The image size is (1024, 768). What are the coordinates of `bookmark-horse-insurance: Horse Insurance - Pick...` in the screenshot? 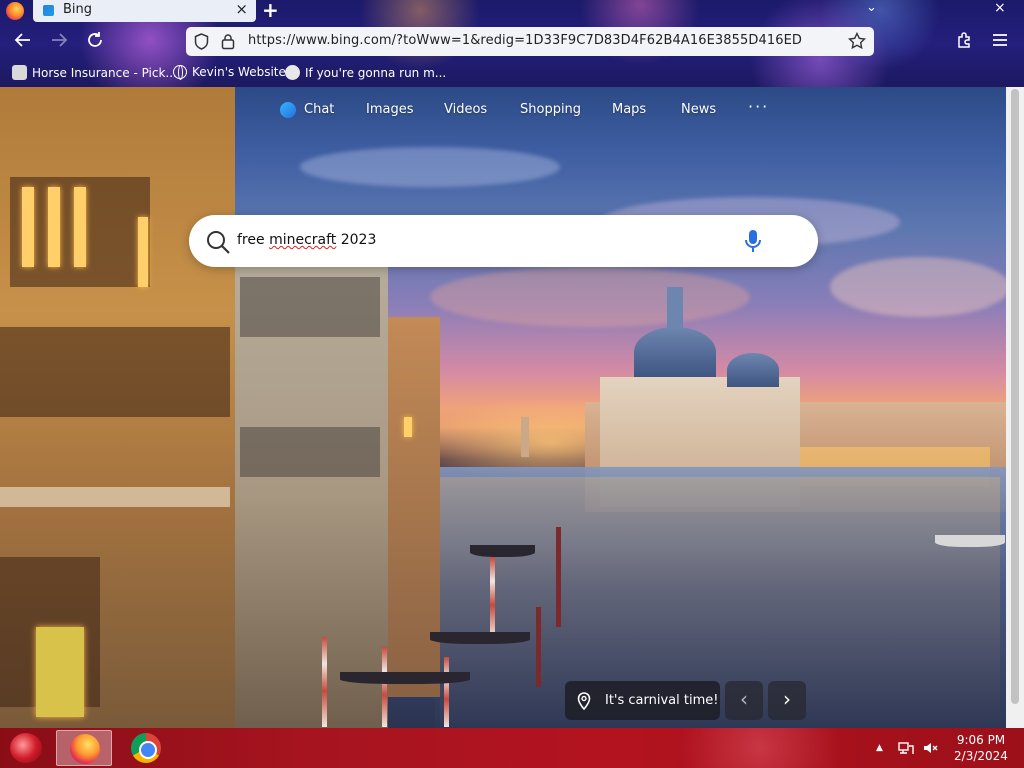 It's located at (94, 72).